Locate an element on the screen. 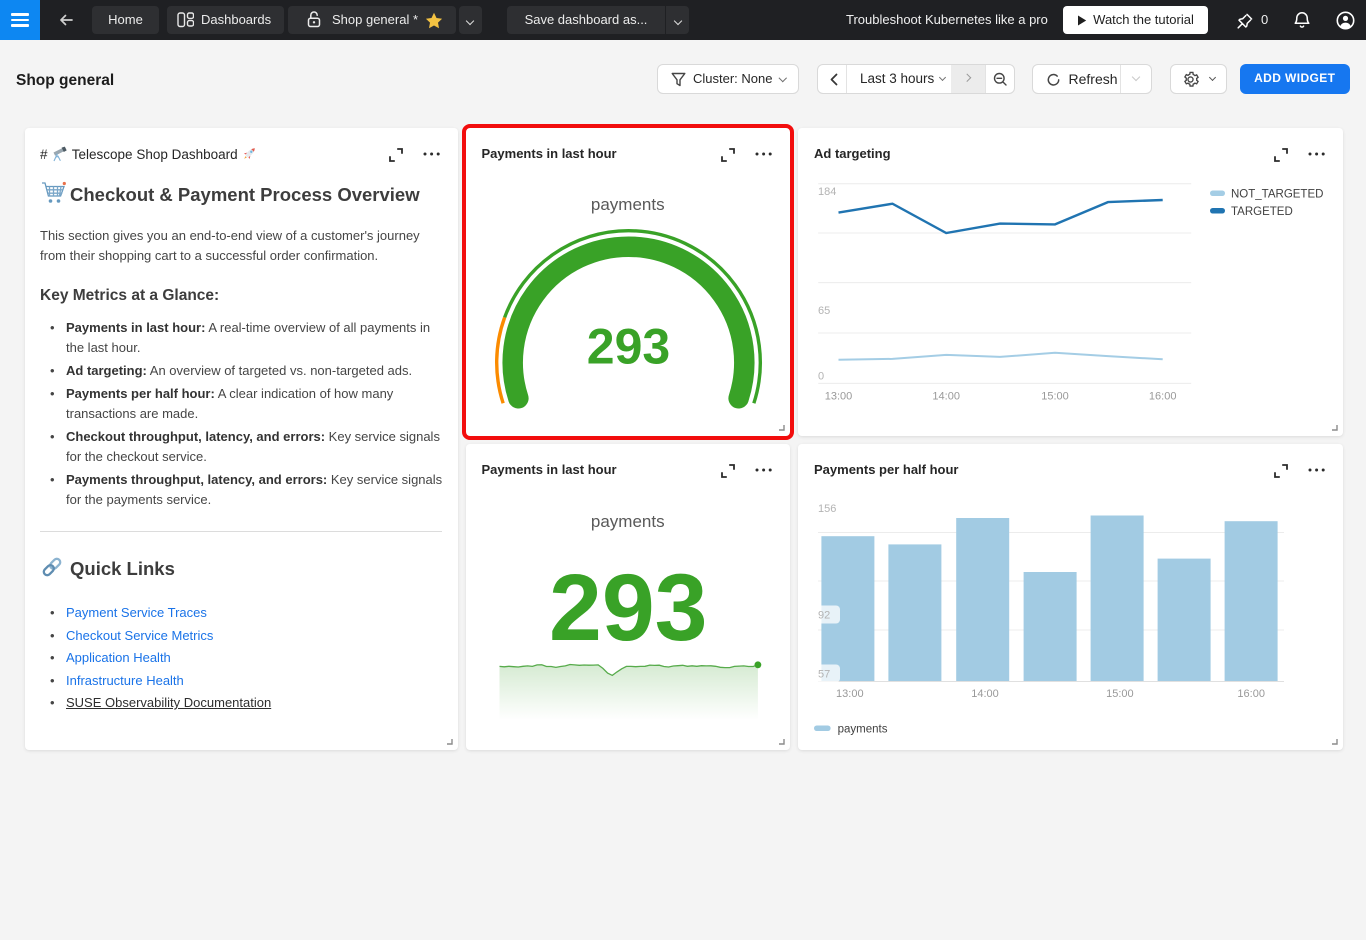 This screenshot has height=940, width=1366. svg-text: 184 is located at coordinates (827, 192).